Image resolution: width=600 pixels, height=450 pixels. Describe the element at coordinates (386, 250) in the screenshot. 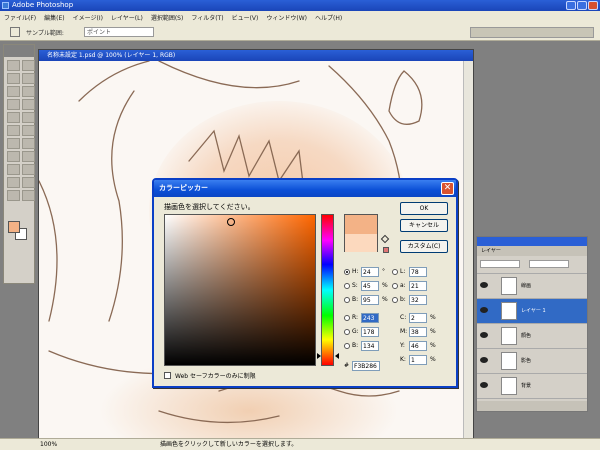

I see `web-color-warning-swatch` at that location.